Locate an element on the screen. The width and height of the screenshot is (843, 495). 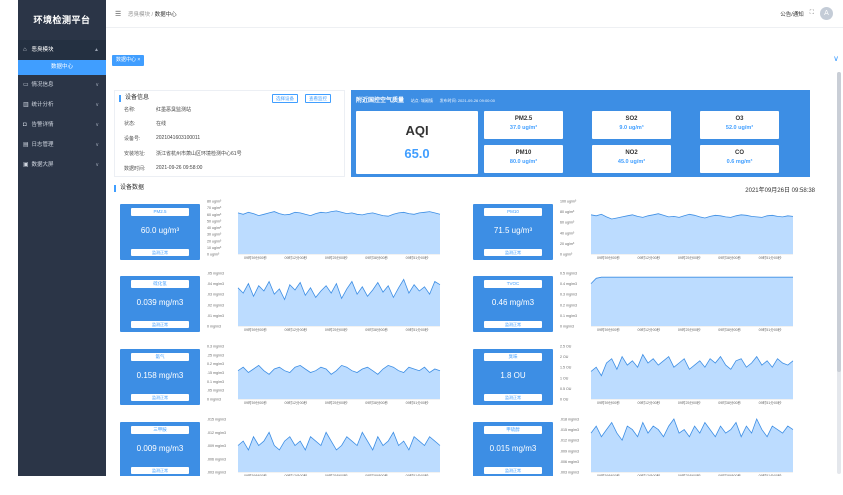
y-tick-label: .009 mg/m3 is located at coordinates (569, 451).